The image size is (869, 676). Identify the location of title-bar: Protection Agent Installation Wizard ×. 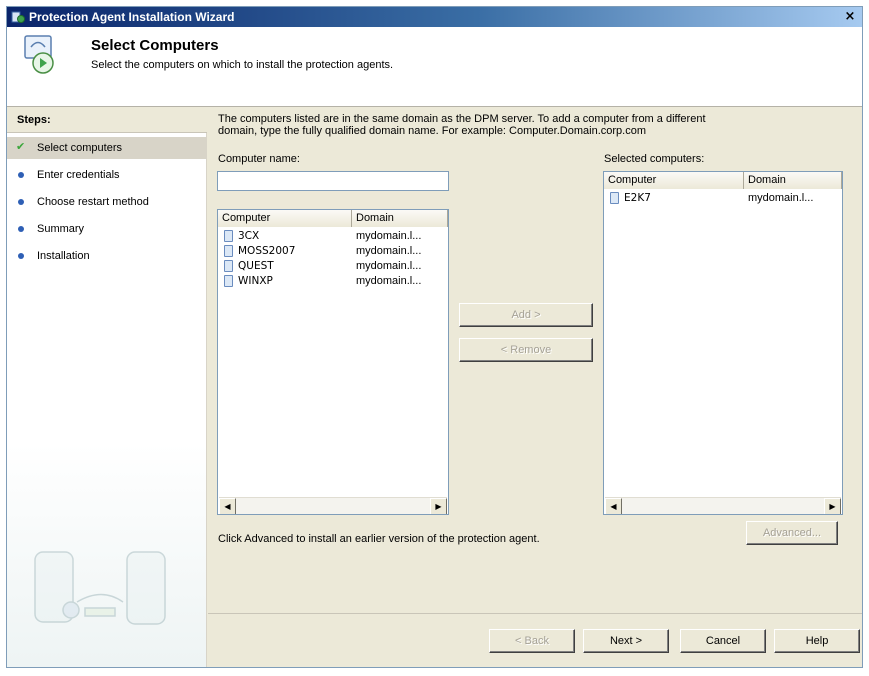
(434, 17).